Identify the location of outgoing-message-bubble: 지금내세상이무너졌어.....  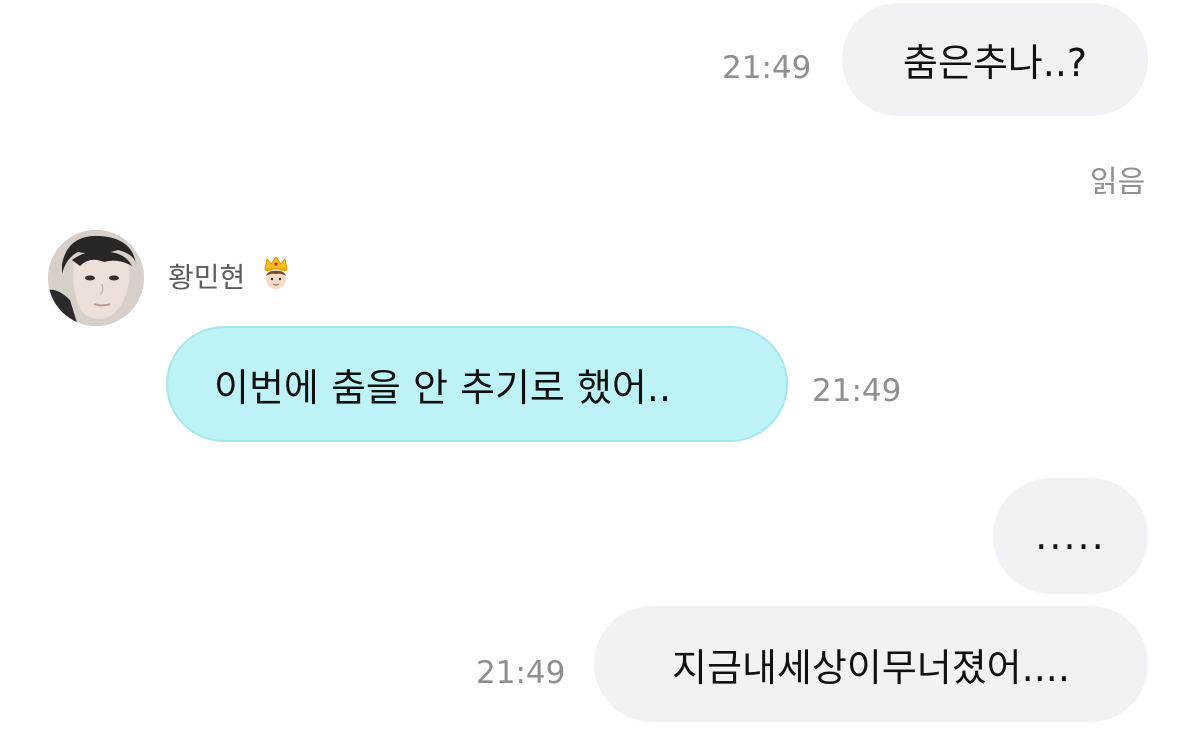
(871, 664).